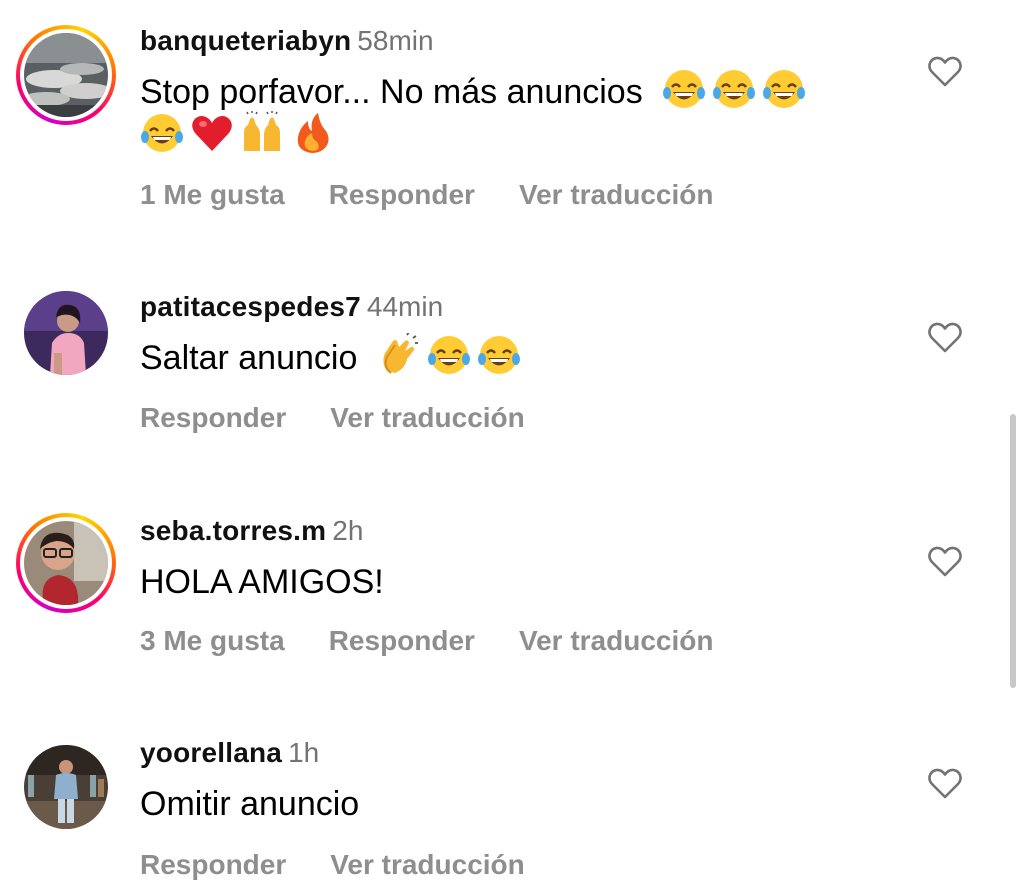  I want to click on comment-header: banqueteriabyn 58min, so click(287, 41).